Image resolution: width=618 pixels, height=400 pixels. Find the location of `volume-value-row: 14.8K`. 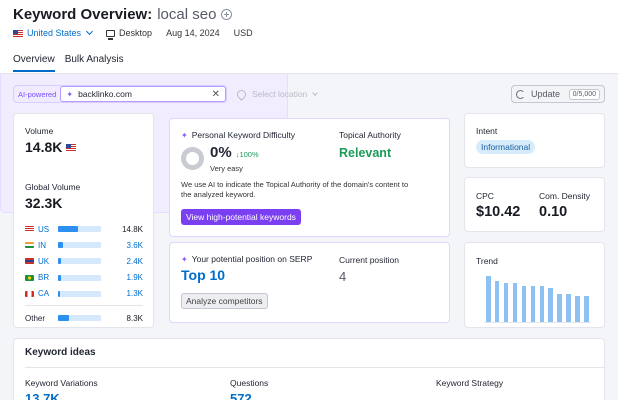

volume-value-row: 14.8K is located at coordinates (52, 147).